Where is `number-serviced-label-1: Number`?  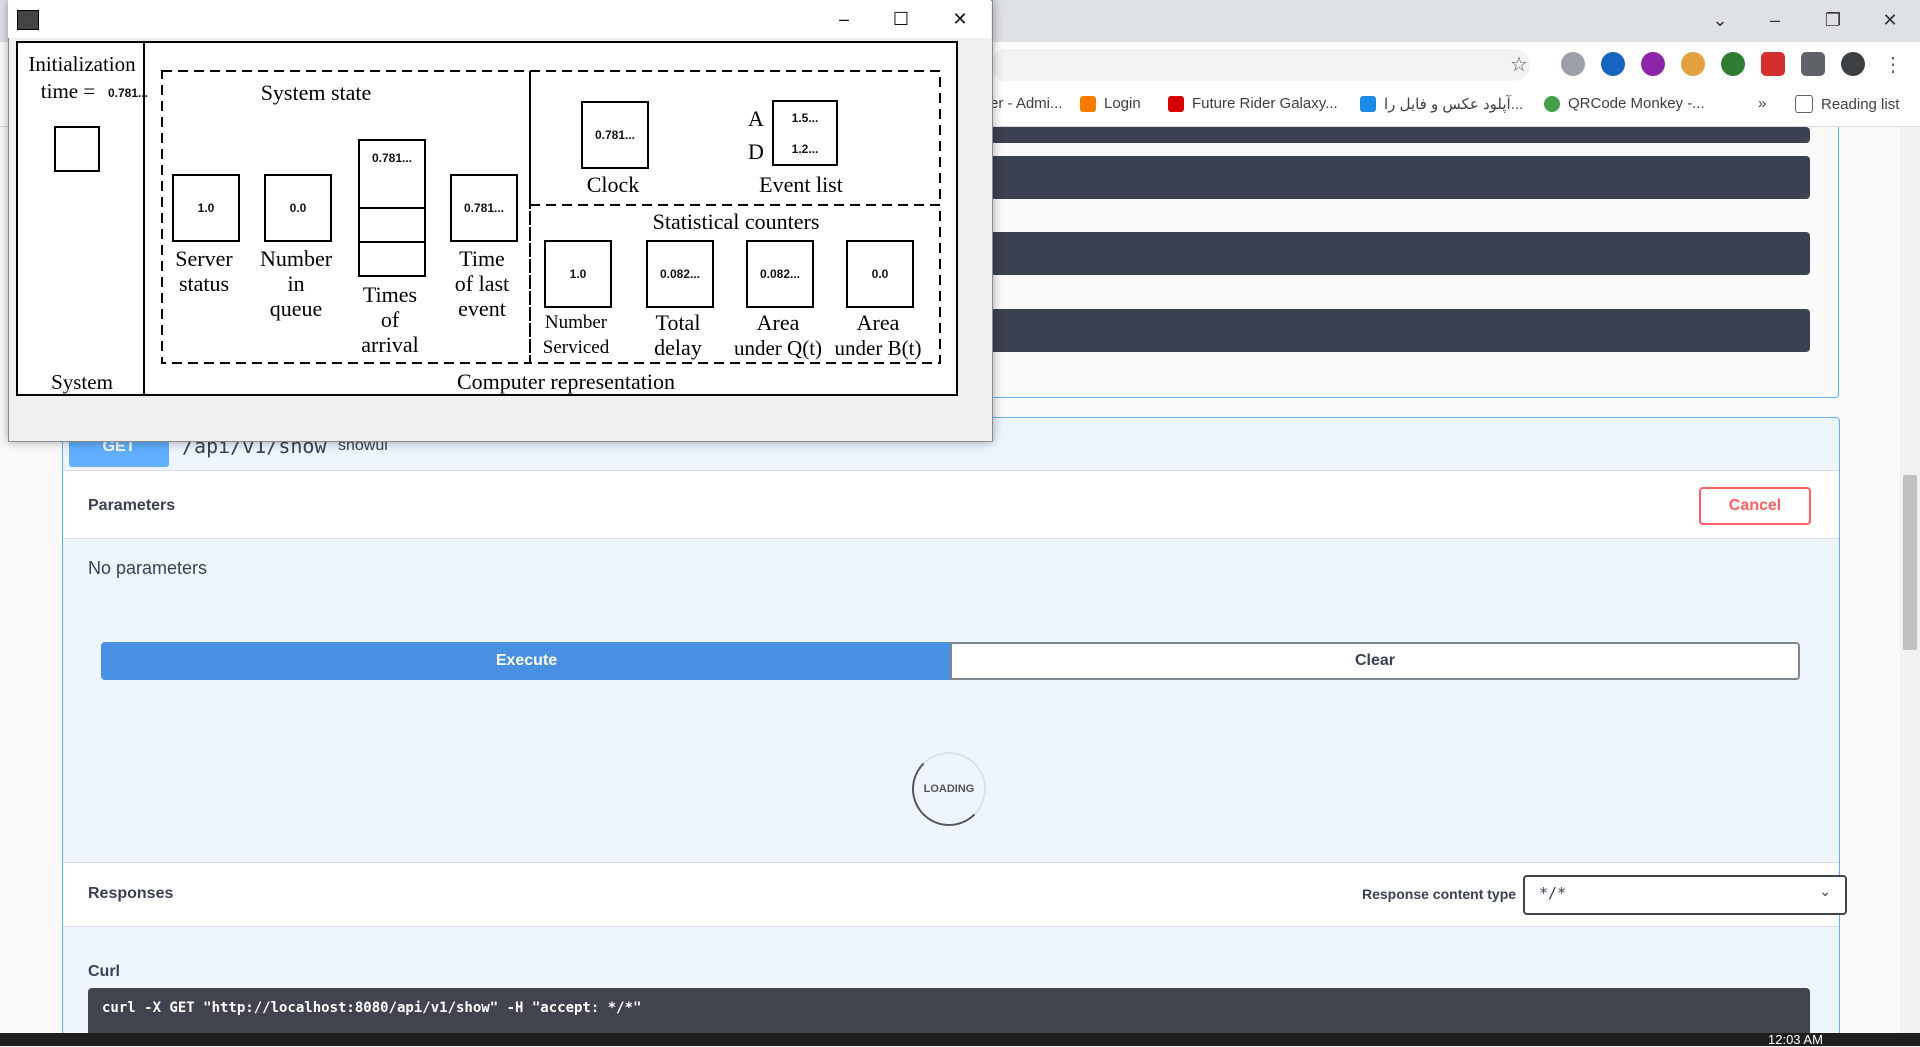 number-serviced-label-1: Number is located at coordinates (576, 322).